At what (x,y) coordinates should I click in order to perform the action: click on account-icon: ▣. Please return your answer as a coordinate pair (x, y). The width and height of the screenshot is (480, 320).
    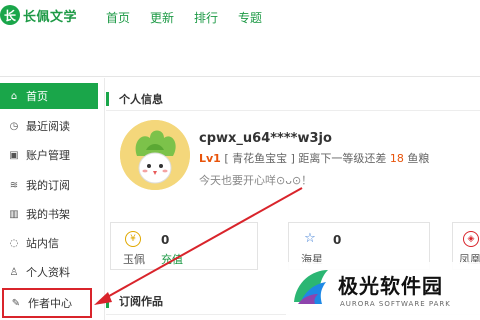
    Looking at the image, I should click on (14, 155).